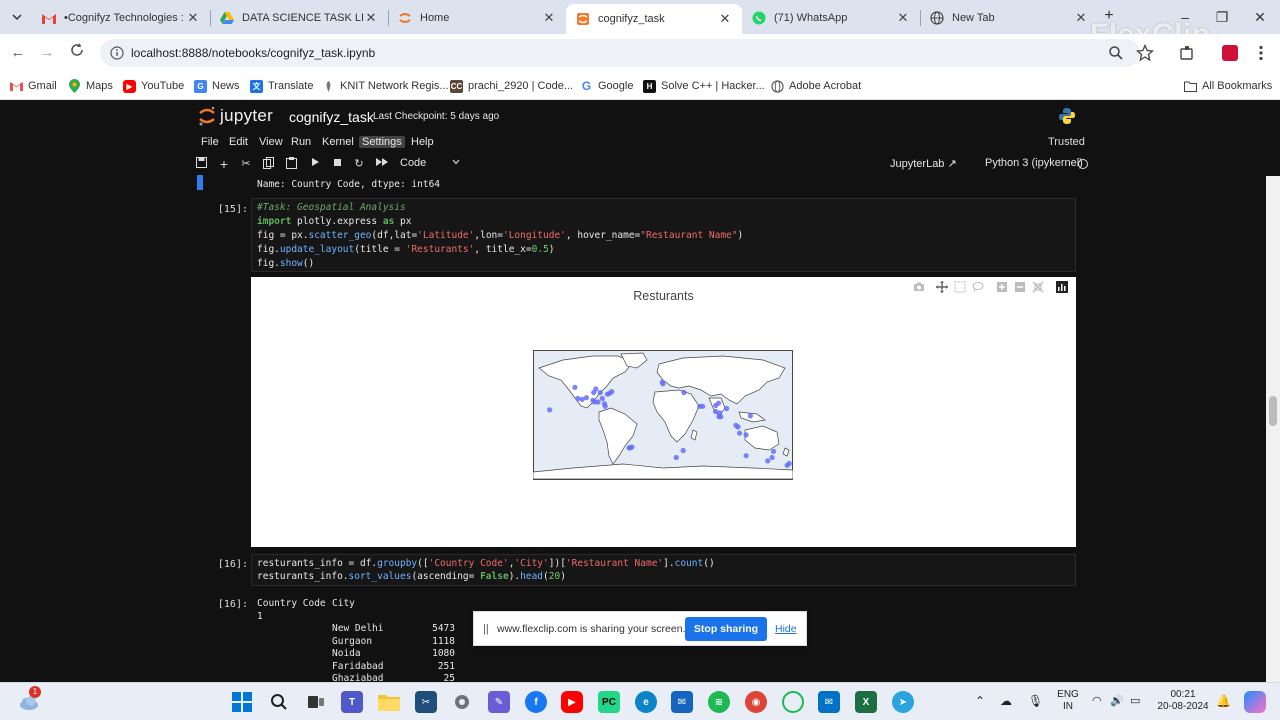 This screenshot has width=1280, height=720. Describe the element at coordinates (153, 86) in the screenshot. I see `bookmark-youtube: ▶ YouTube` at that location.